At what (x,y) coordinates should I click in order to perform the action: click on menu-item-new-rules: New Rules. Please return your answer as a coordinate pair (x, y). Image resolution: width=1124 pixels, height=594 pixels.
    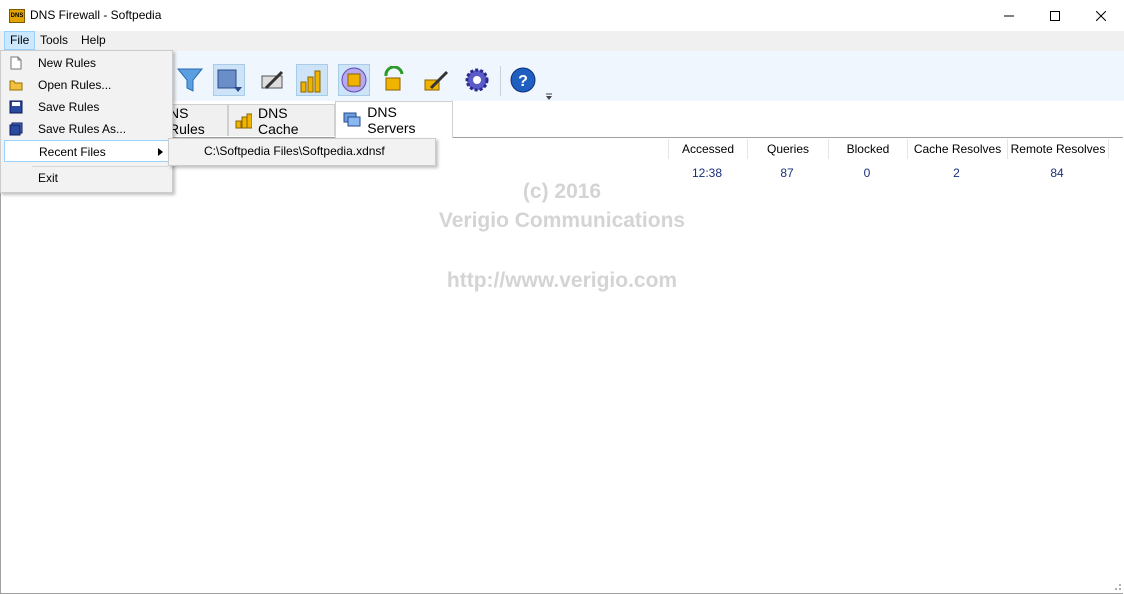
    Looking at the image, I should click on (85, 63).